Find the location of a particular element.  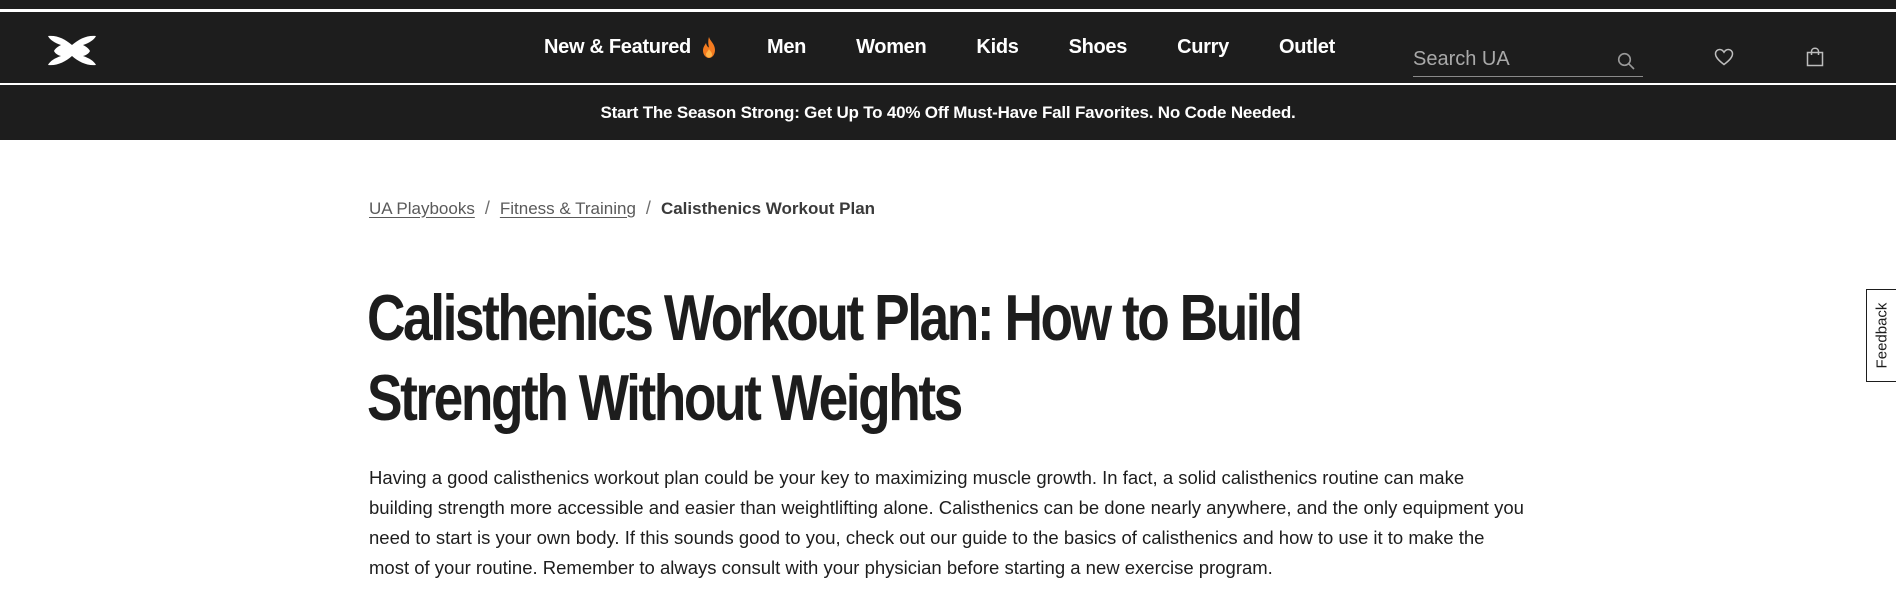

nav-women: Women is located at coordinates (891, 47).